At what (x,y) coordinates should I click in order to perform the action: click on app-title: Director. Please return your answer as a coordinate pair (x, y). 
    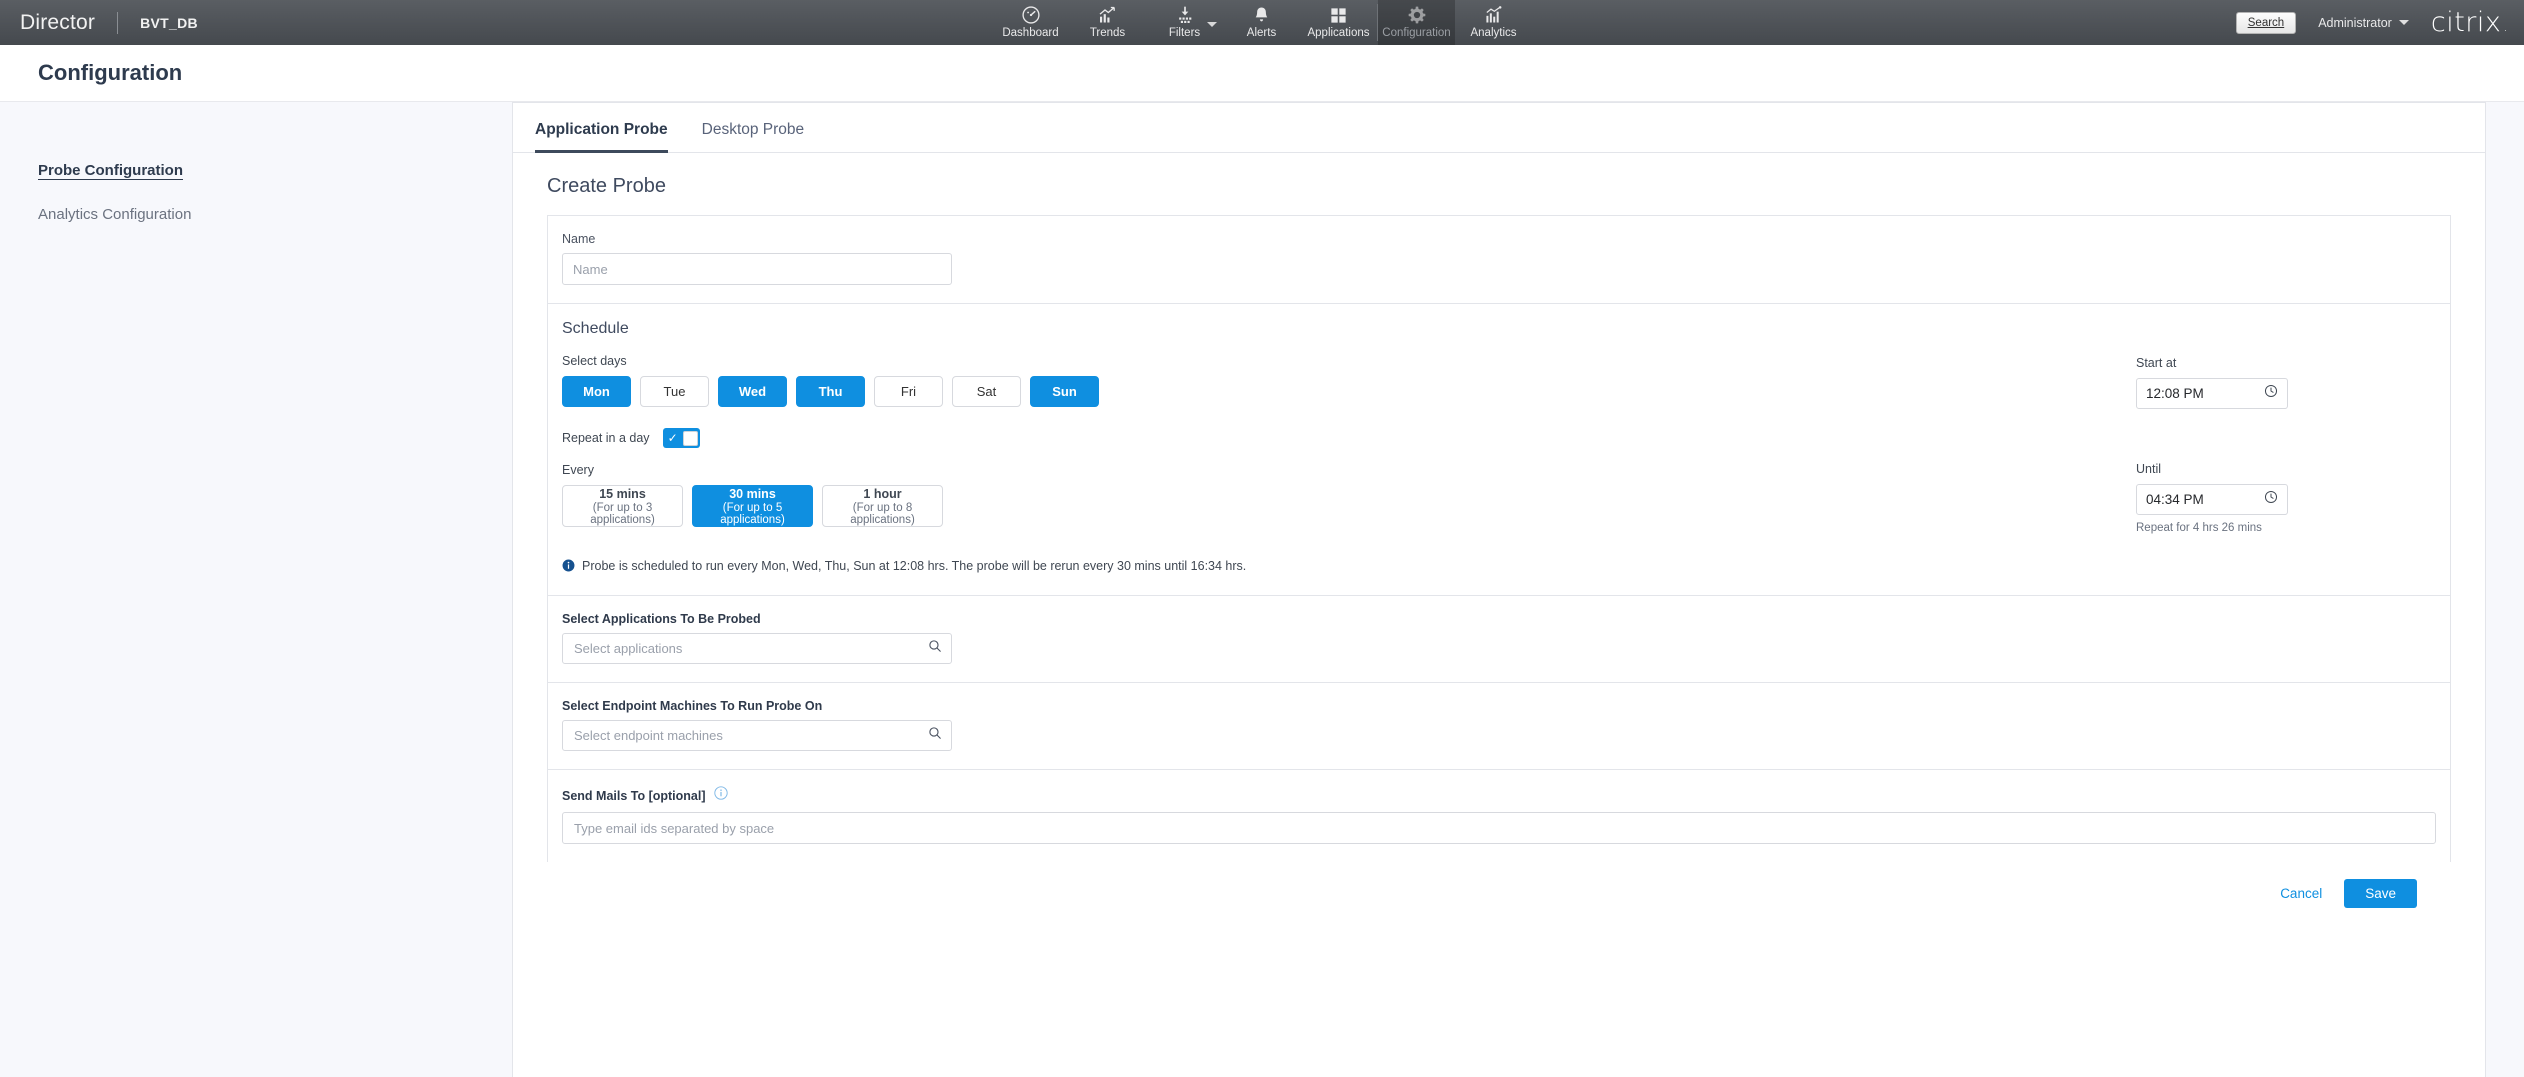
    Looking at the image, I should click on (58, 22).